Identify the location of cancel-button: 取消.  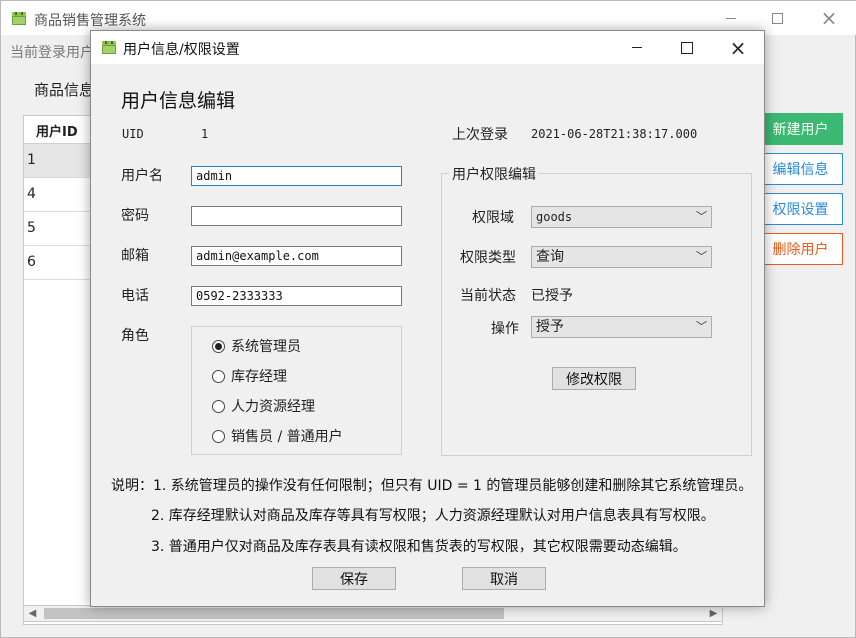
(504, 578).